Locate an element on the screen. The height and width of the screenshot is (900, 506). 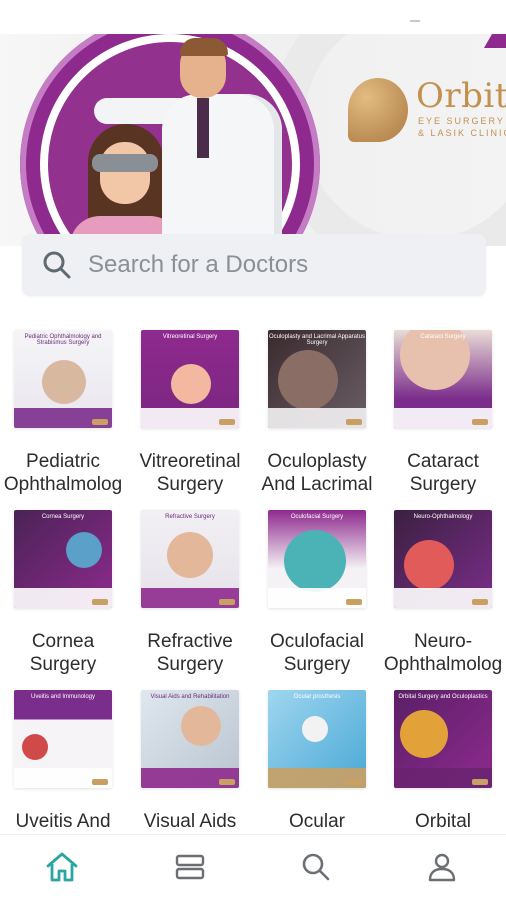
thumbnail-title: Orbital Surgery and Oculoplastics is located at coordinates (443, 697).